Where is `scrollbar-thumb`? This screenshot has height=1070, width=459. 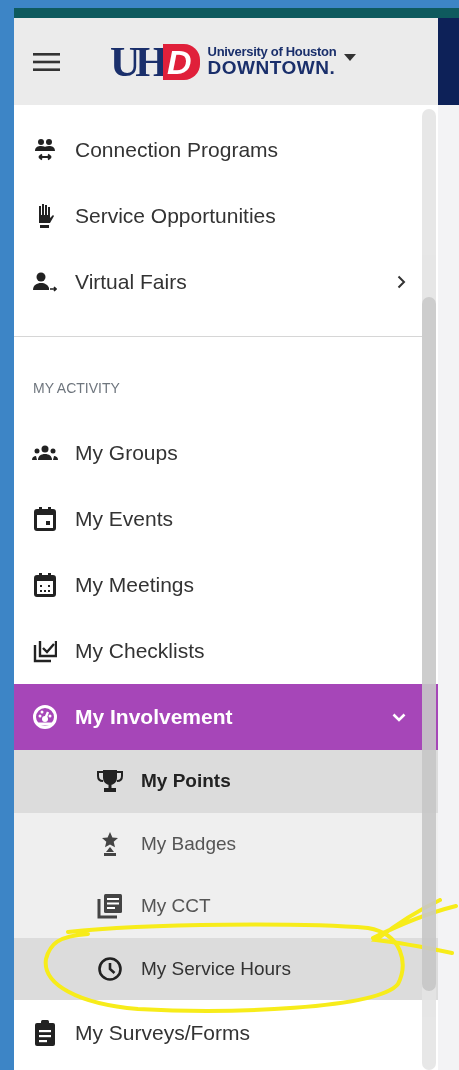 scrollbar-thumb is located at coordinates (429, 644).